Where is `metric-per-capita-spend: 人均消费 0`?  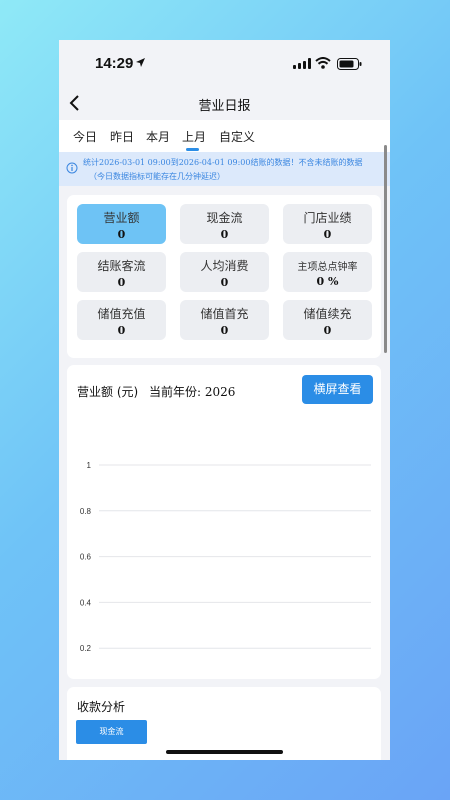
metric-per-capita-spend: 人均消费 0 is located at coordinates (224, 272).